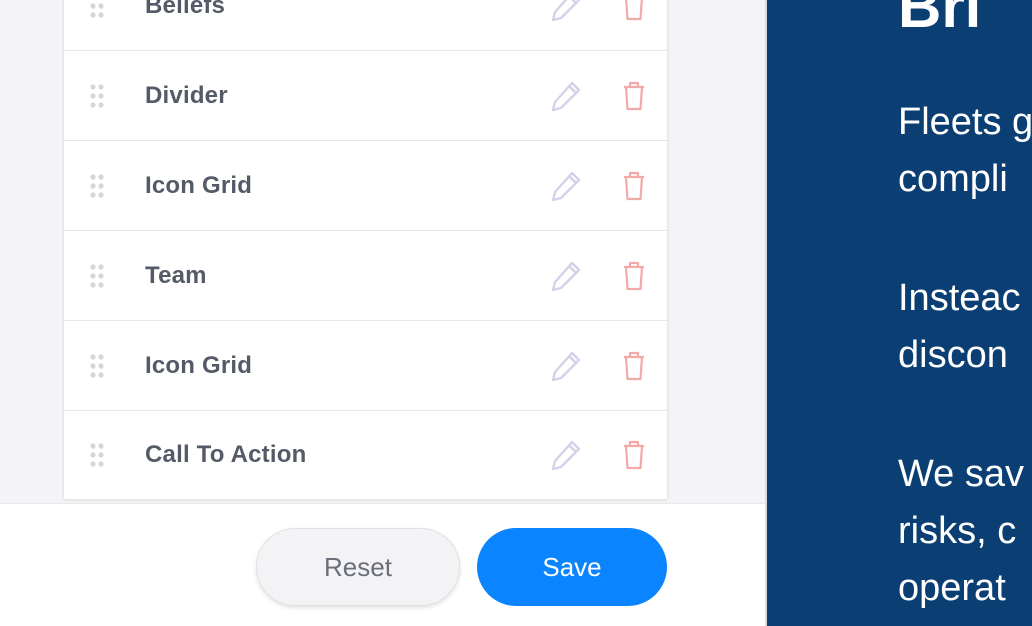 Image resolution: width=1032 pixels, height=626 pixels. I want to click on save-button: Save, so click(572, 567).